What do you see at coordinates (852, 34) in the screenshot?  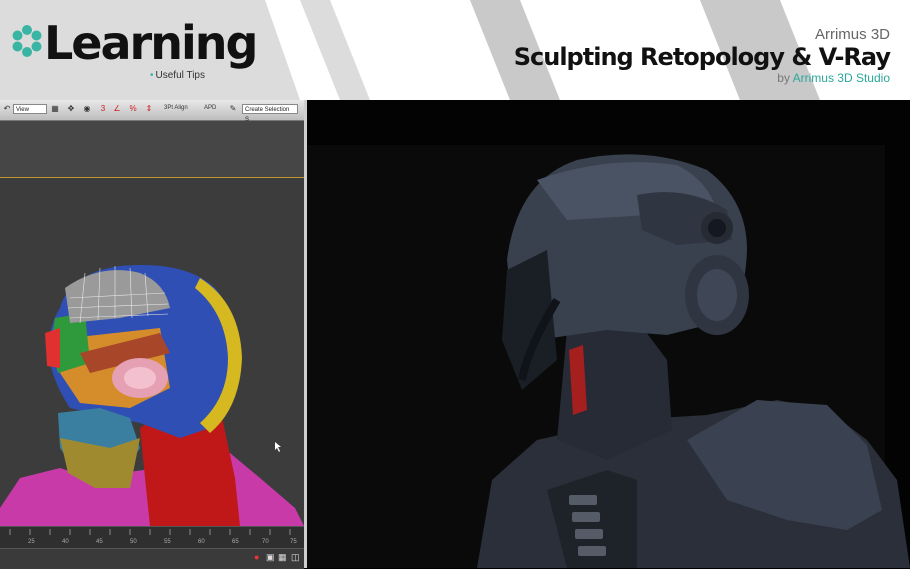 I see `brand-name: Arrimus 3D` at bounding box center [852, 34].